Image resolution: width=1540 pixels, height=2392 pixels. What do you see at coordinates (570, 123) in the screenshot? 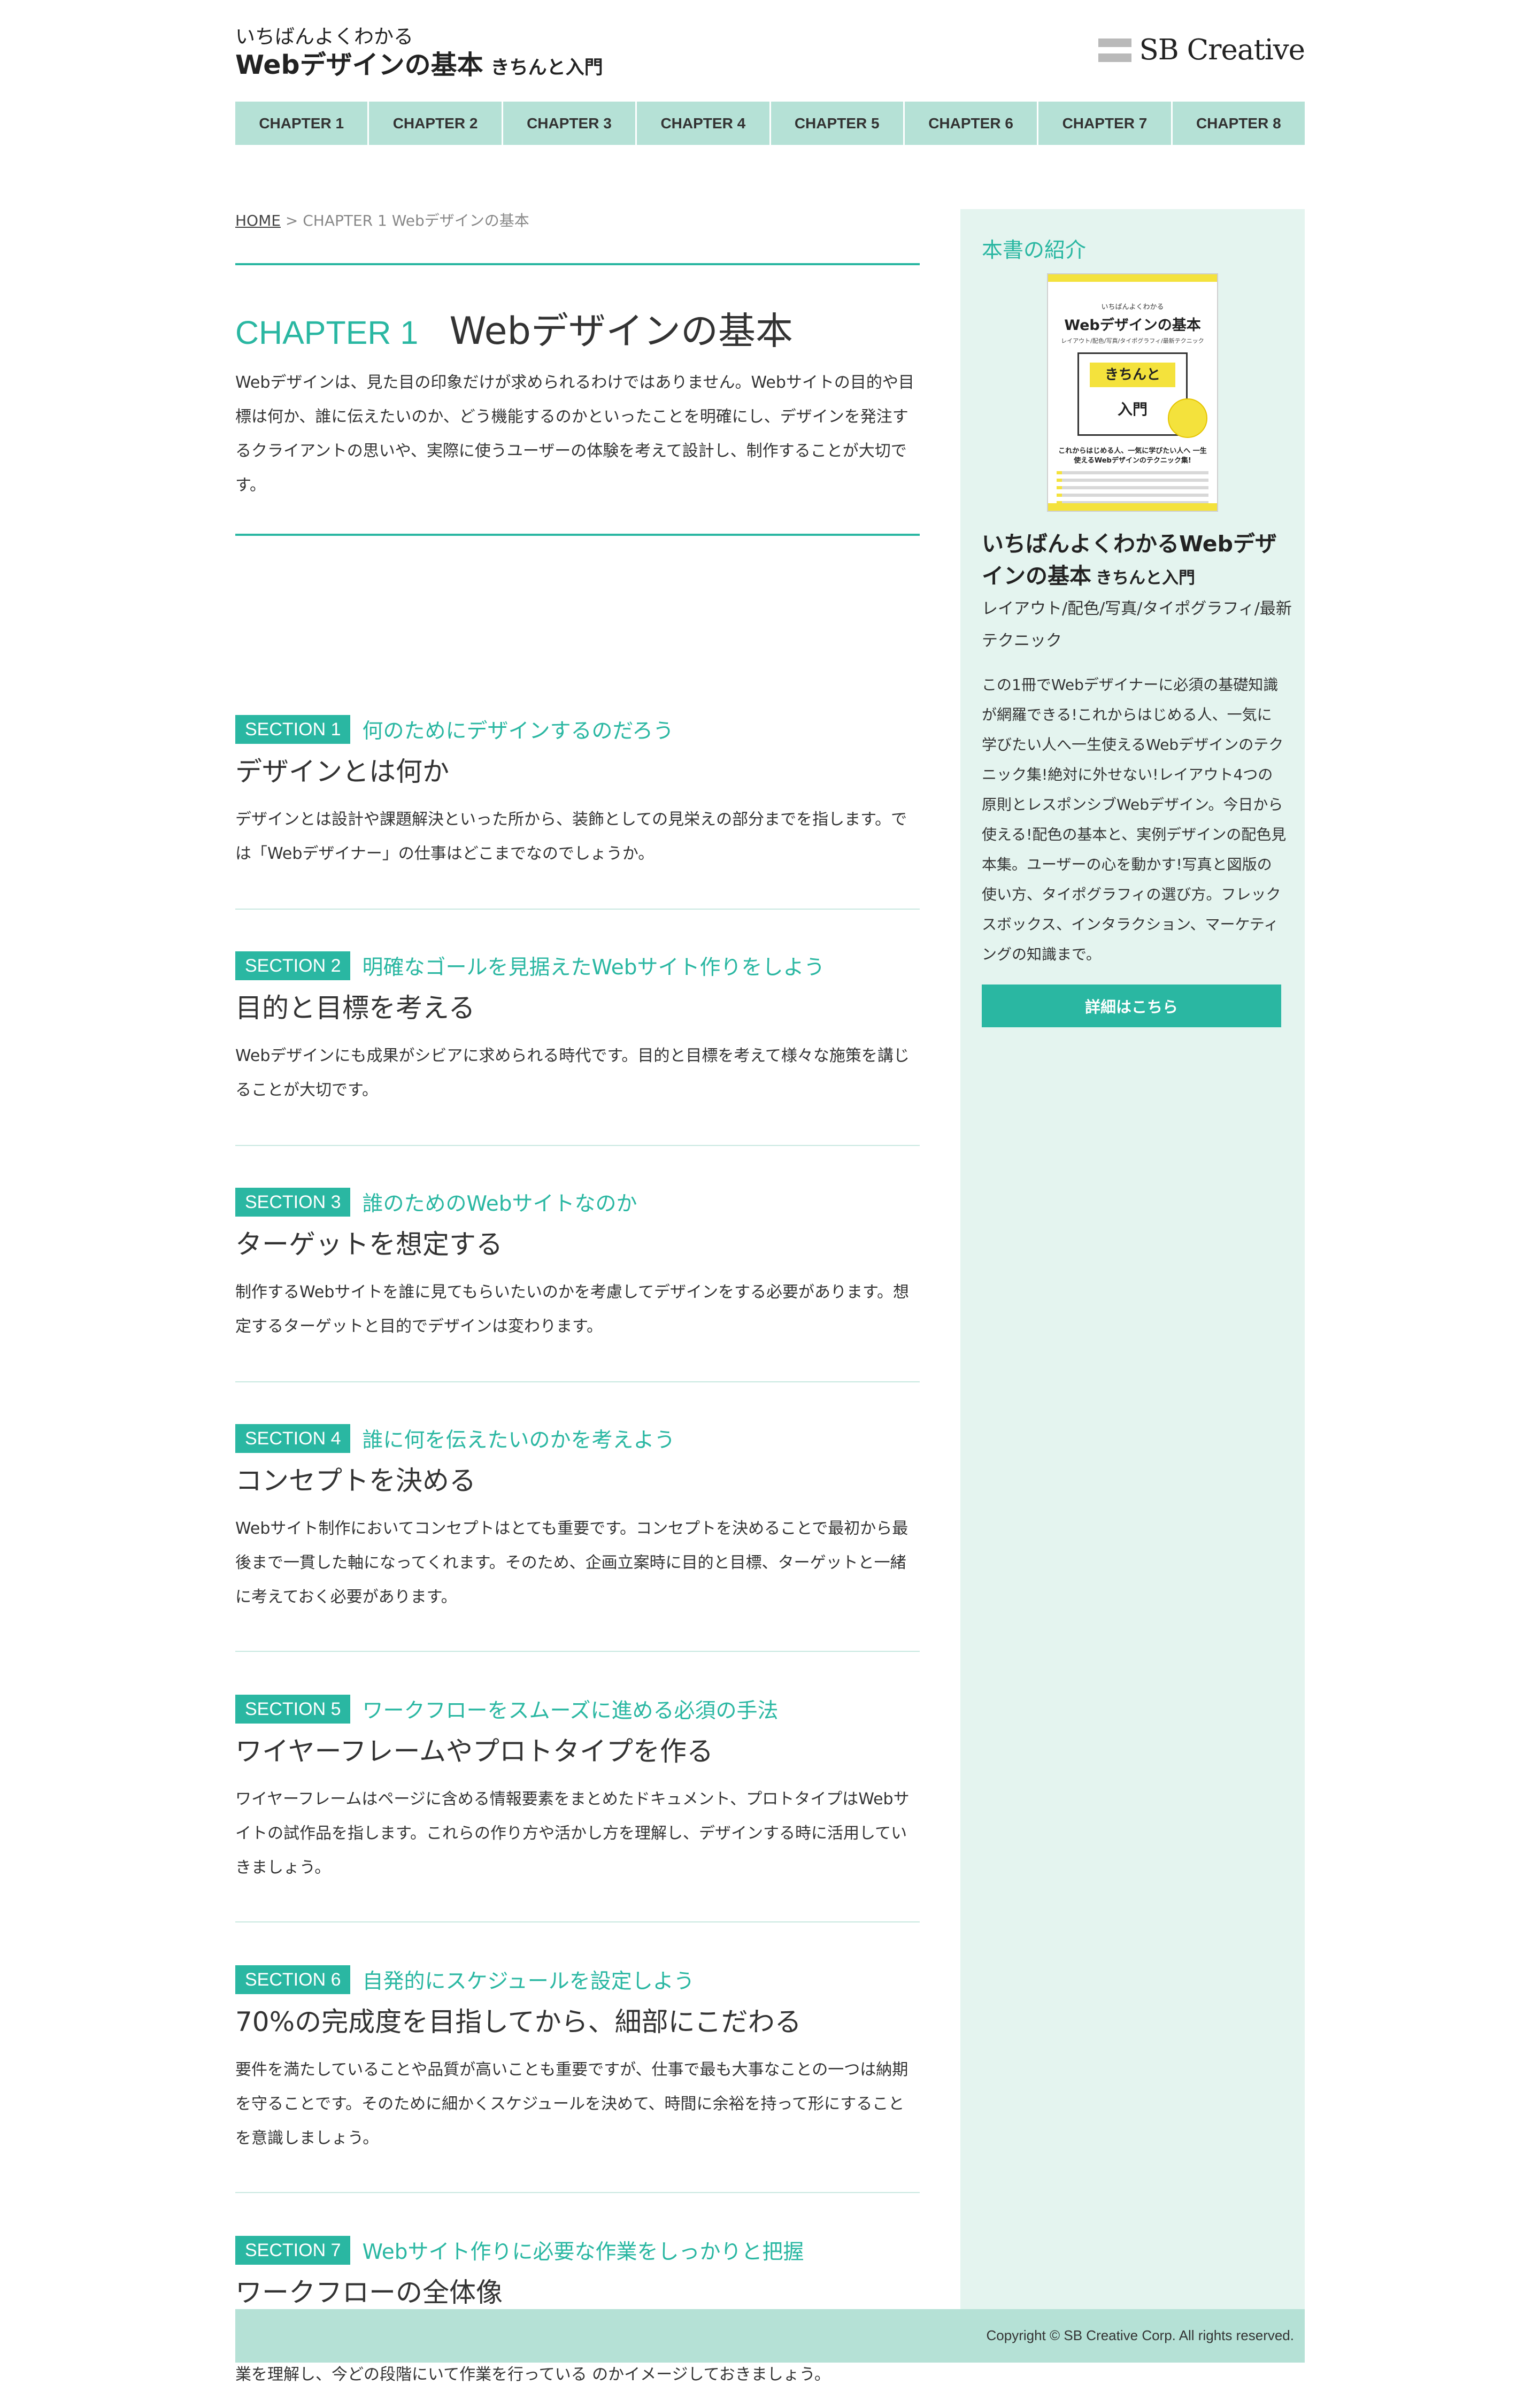
I see `nav-chapter-3: CHAPTER 3` at bounding box center [570, 123].